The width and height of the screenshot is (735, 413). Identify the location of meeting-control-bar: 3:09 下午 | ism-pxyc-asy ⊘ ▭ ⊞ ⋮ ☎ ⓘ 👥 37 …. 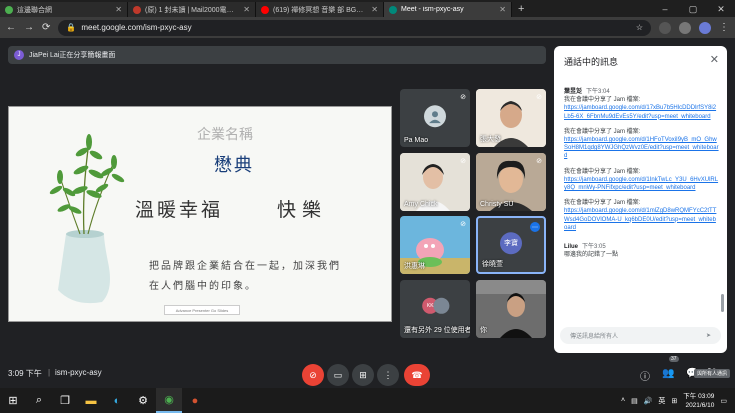
(367, 372).